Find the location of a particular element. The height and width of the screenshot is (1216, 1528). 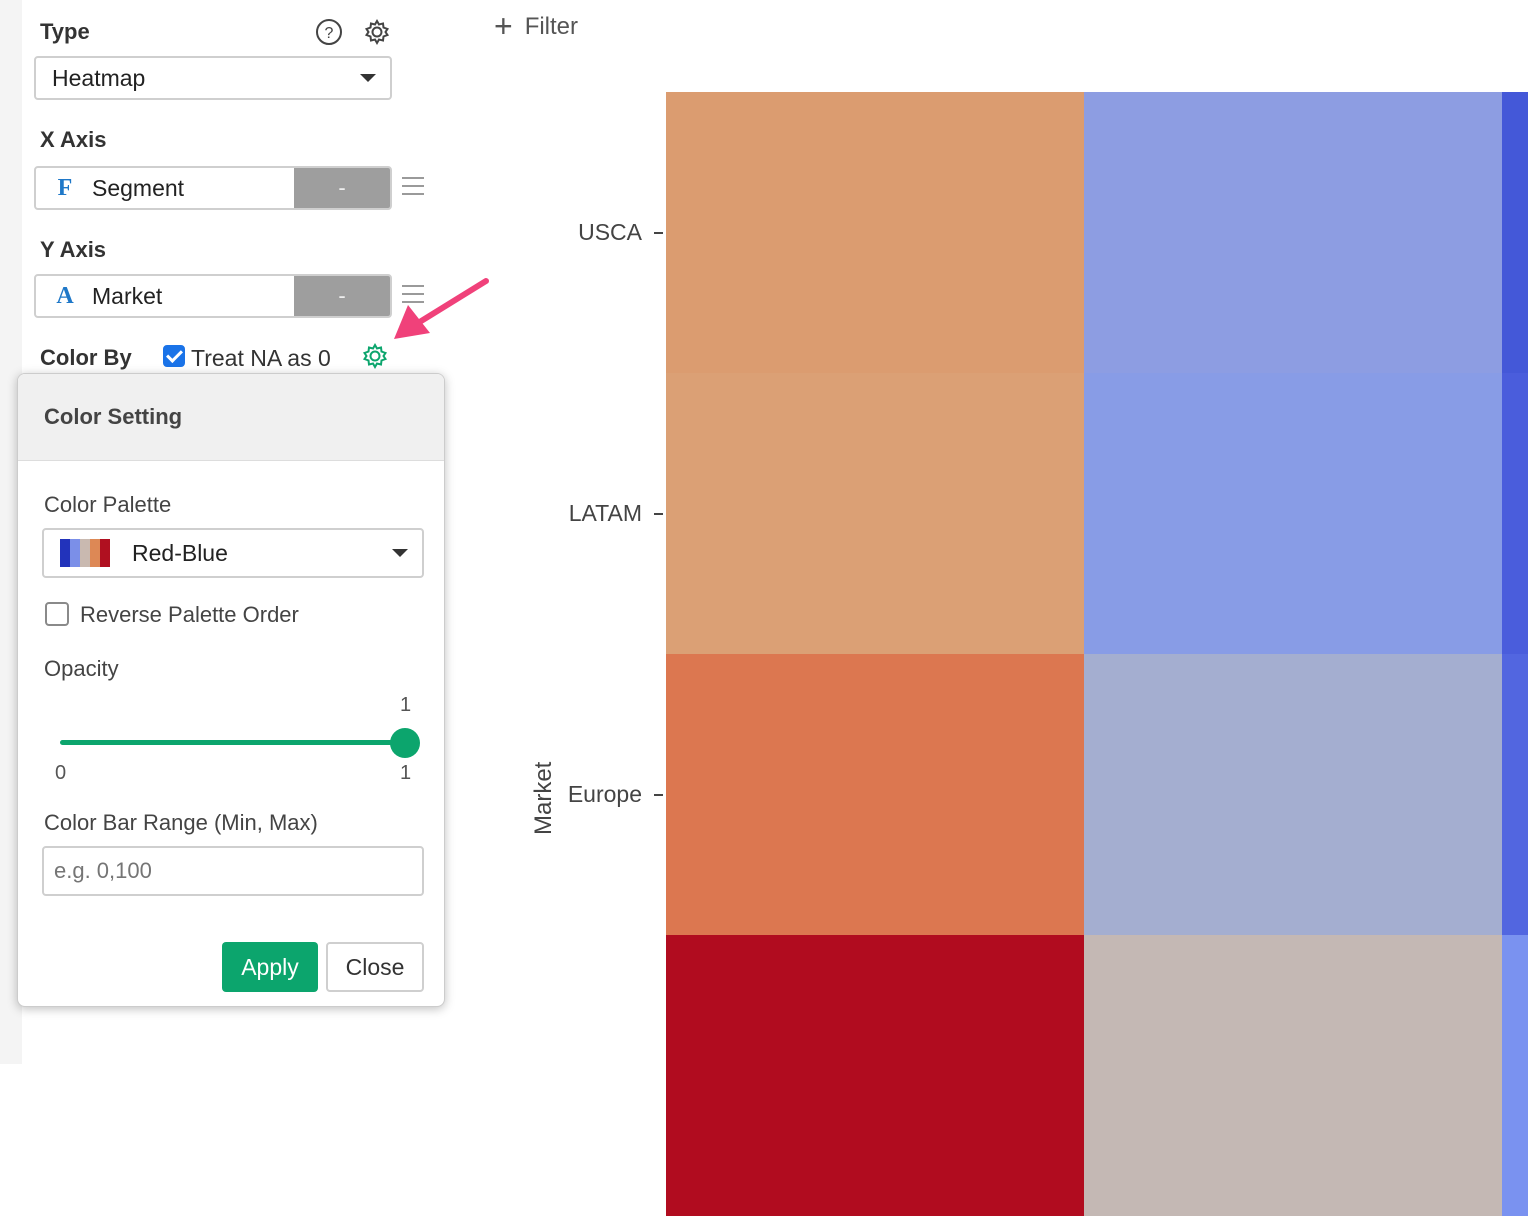

color-palette-value: Red-Blue is located at coordinates (180, 552).